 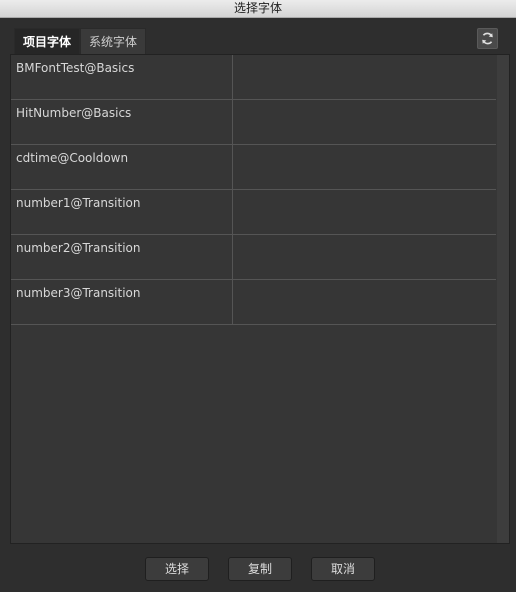 I want to click on font-row: cdtime@Cooldown, so click(x=253, y=167).